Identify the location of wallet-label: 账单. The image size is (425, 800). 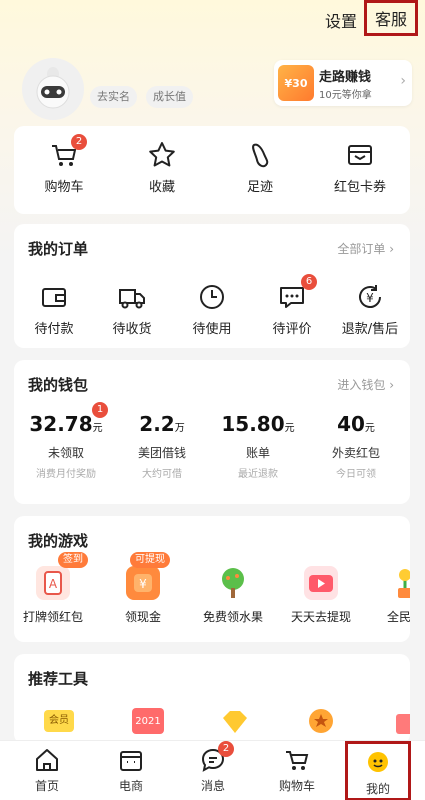
(257, 453).